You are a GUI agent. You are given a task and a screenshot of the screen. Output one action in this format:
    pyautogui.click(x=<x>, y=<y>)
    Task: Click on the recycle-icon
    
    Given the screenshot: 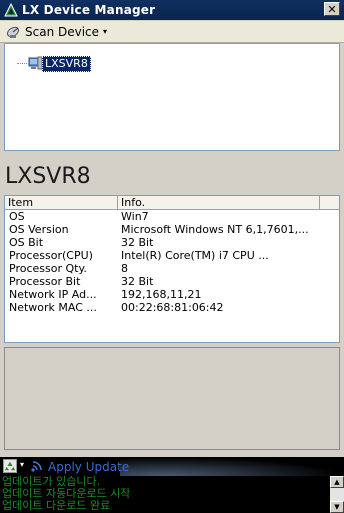 What is the action you would take?
    pyautogui.click(x=10, y=466)
    